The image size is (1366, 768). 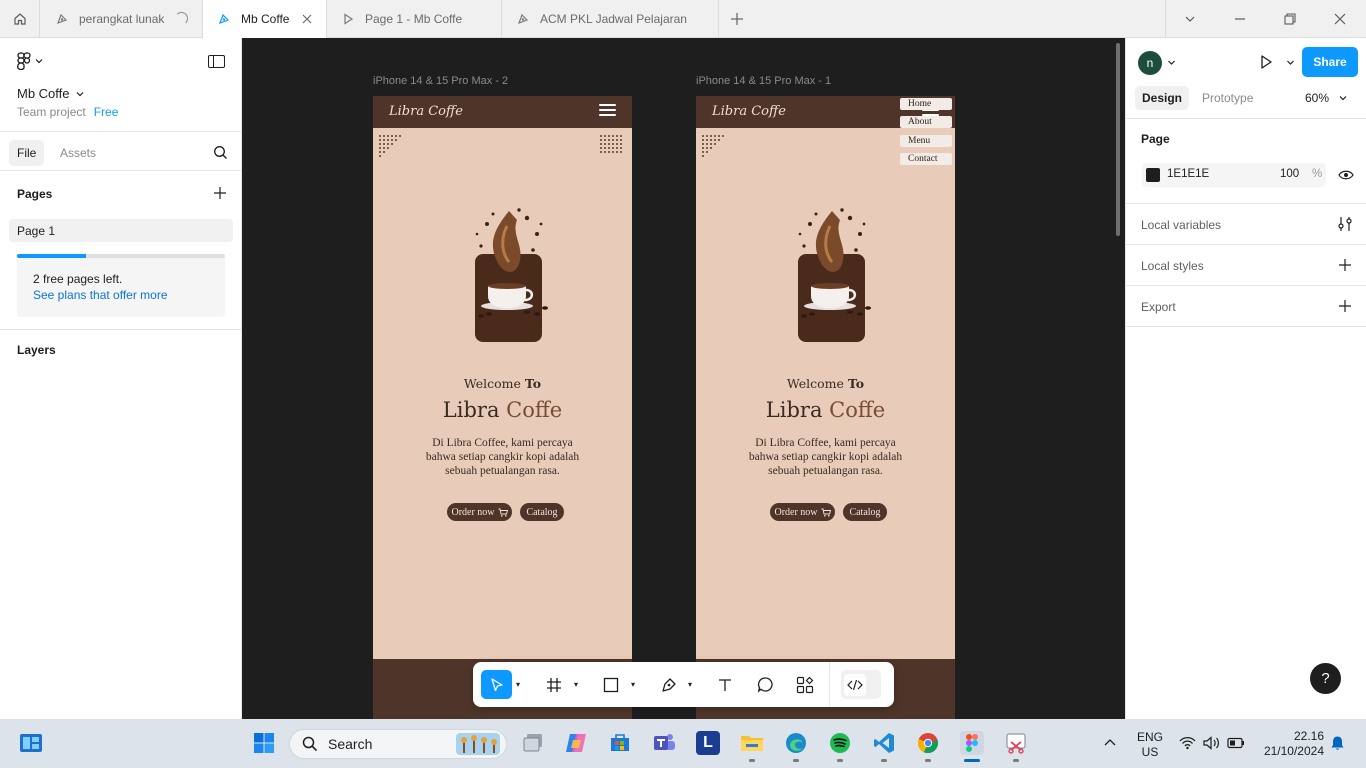 What do you see at coordinates (708, 743) in the screenshot?
I see `l-app-icon: L` at bounding box center [708, 743].